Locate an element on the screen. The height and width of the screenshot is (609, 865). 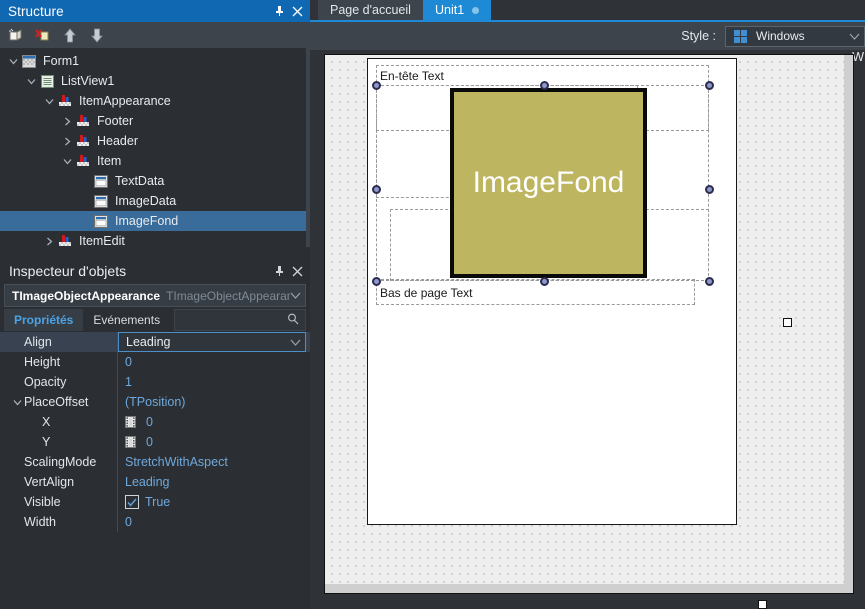
tree-item-header: Header is located at coordinates (155, 141).